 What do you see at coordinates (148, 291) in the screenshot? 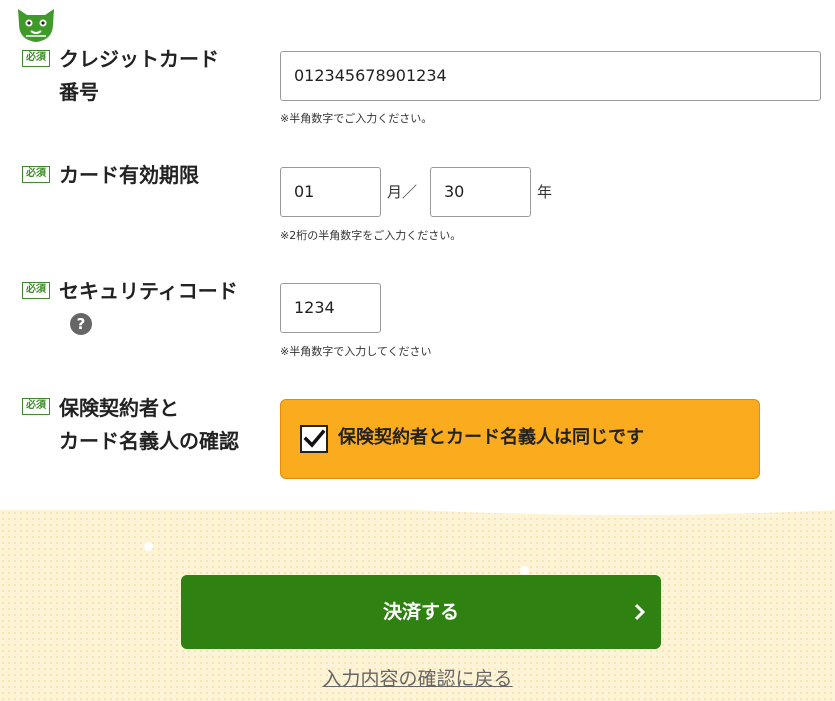
I see `security-code-label: セキュリティコード` at bounding box center [148, 291].